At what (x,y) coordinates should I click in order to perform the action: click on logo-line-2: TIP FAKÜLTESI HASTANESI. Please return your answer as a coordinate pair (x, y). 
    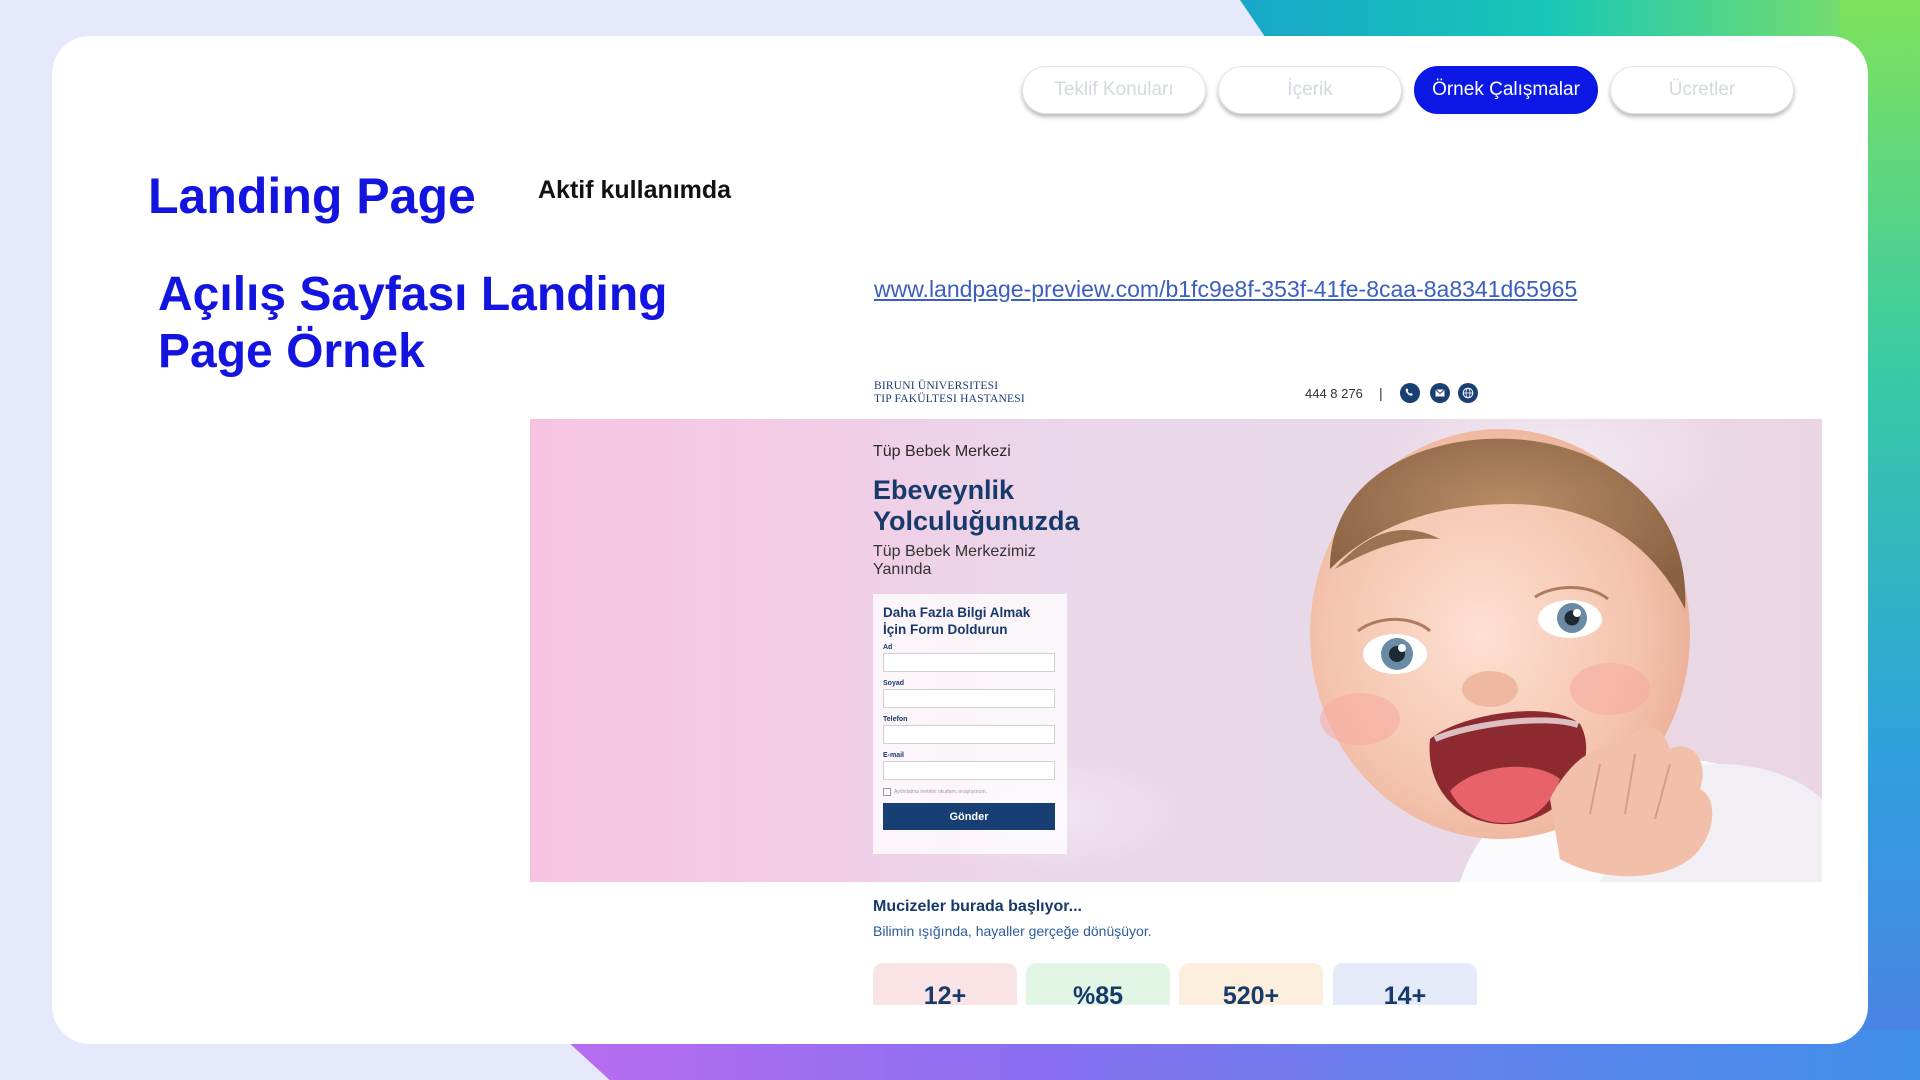
    Looking at the image, I should click on (949, 399).